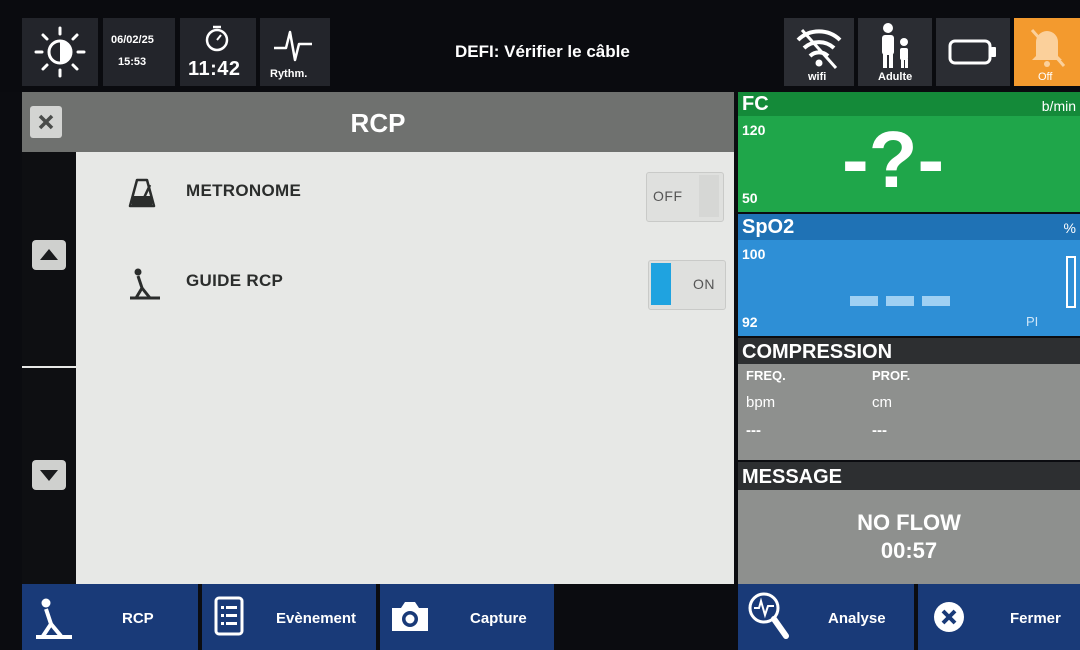 The width and height of the screenshot is (1080, 650). Describe the element at coordinates (1032, 321) in the screenshot. I see `pi-label: PI` at that location.